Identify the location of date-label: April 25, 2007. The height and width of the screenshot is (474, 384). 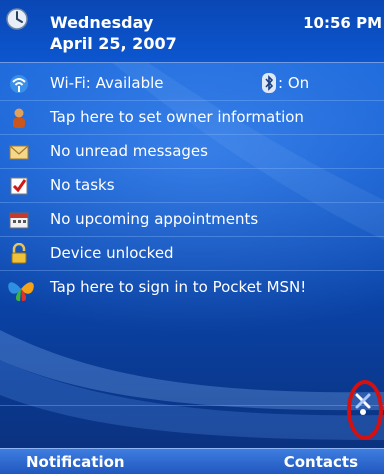
(113, 43).